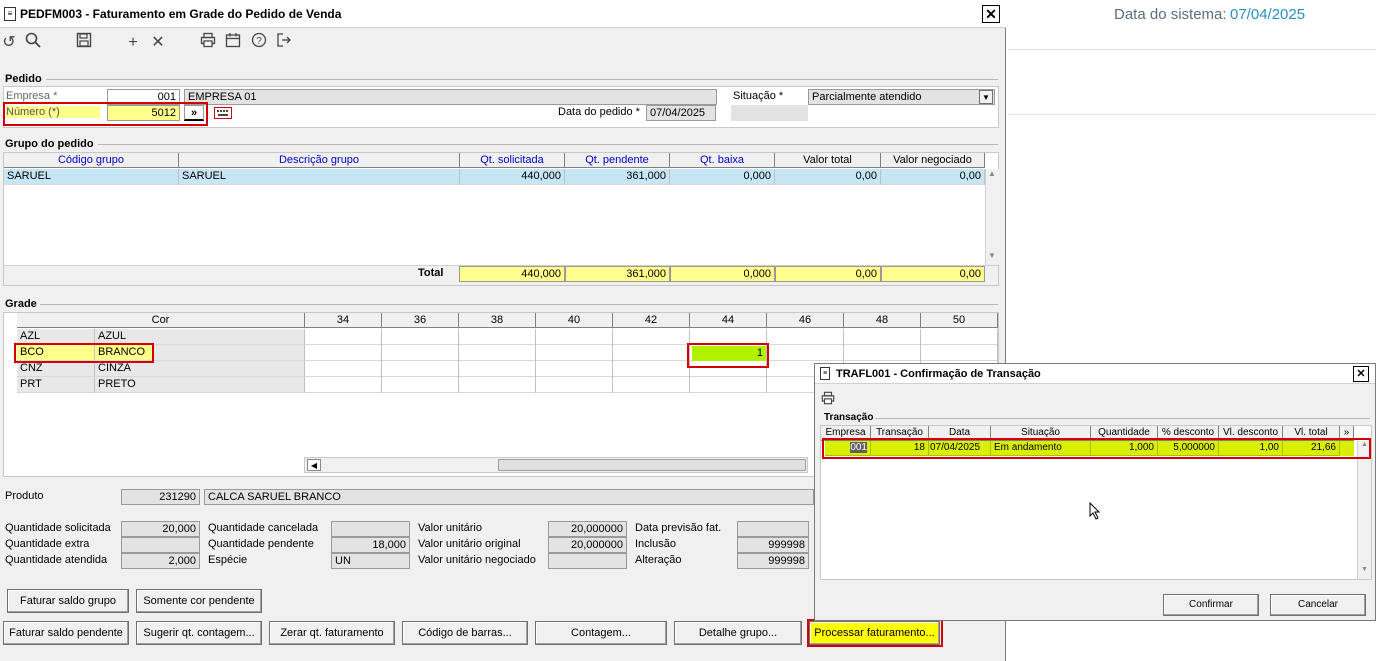  Describe the element at coordinates (986, 97) in the screenshot. I see `chevron-down-icon: ▼` at that location.